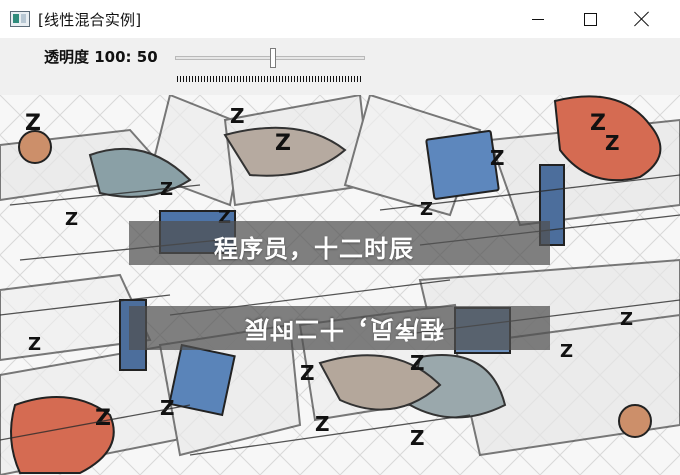 The image size is (680, 475). I want to click on trackbar-label: 透明度 100: 50, so click(101, 57).